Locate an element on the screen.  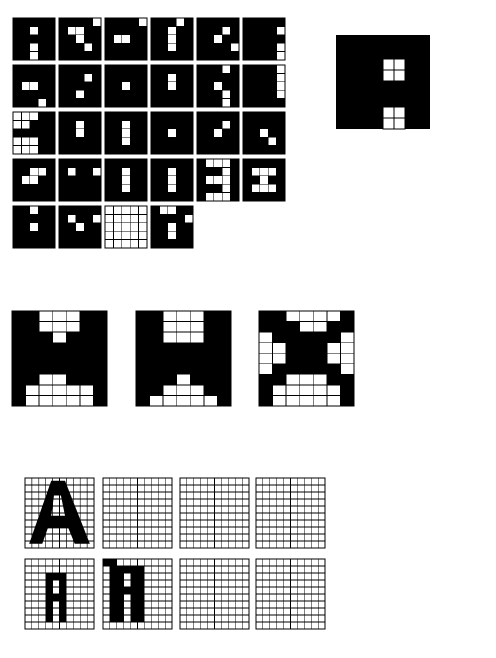
glyph-y is located at coordinates (34, 227).